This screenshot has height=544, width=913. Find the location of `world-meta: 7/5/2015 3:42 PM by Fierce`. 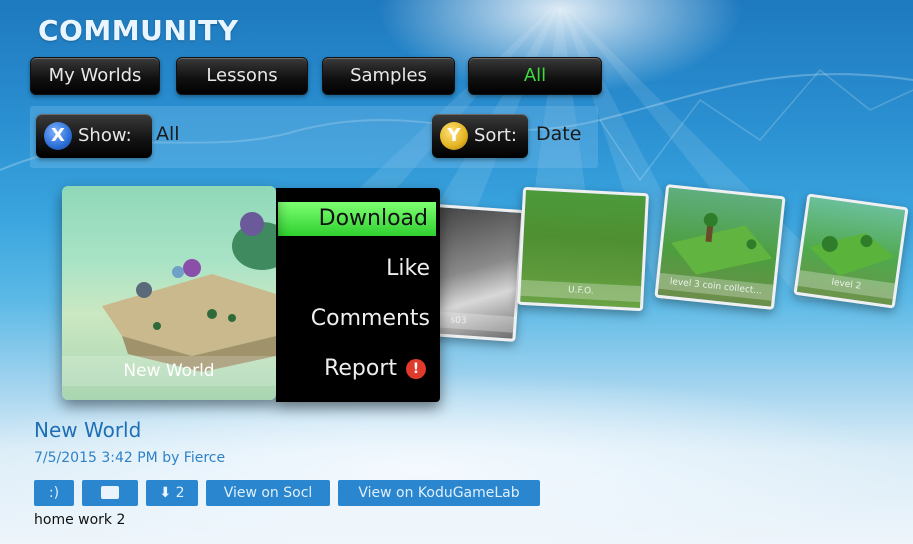

world-meta: 7/5/2015 3:42 PM by Fierce is located at coordinates (130, 458).